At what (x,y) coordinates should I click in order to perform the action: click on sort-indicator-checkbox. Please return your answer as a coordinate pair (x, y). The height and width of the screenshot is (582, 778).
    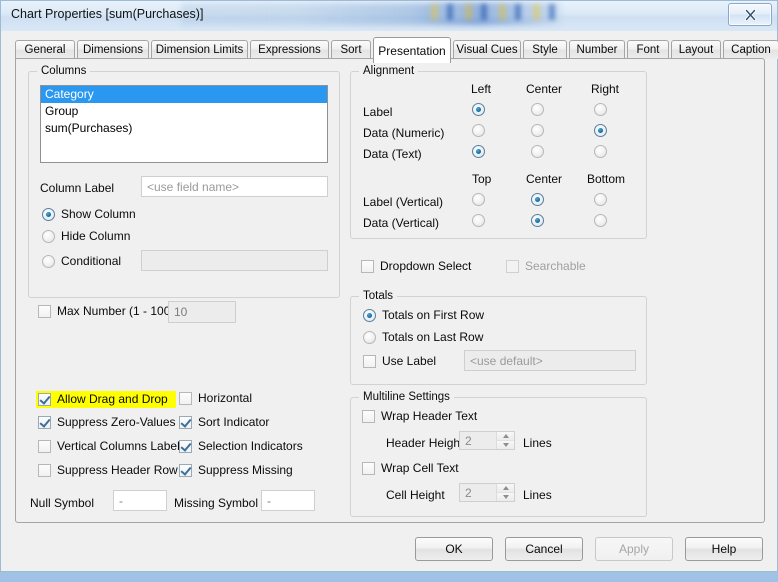
    Looking at the image, I should click on (185, 422).